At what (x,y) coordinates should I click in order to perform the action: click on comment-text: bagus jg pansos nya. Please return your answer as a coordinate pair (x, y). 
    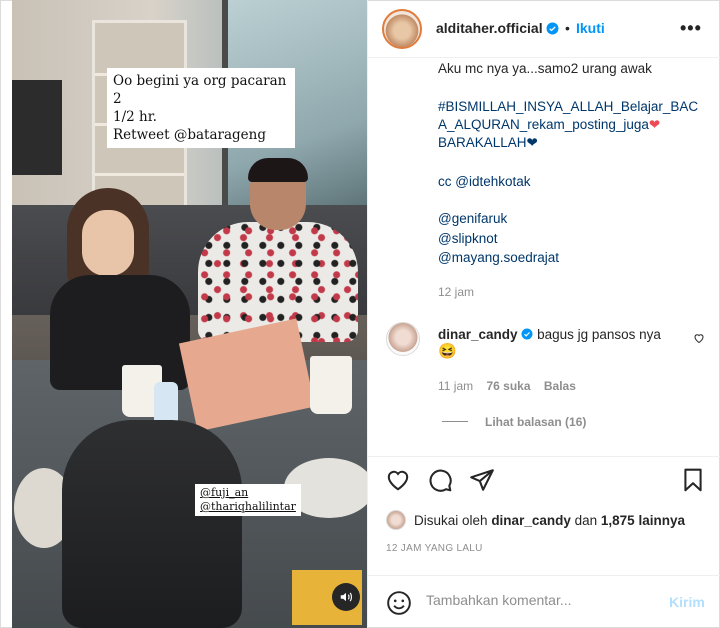
    Looking at the image, I should click on (599, 334).